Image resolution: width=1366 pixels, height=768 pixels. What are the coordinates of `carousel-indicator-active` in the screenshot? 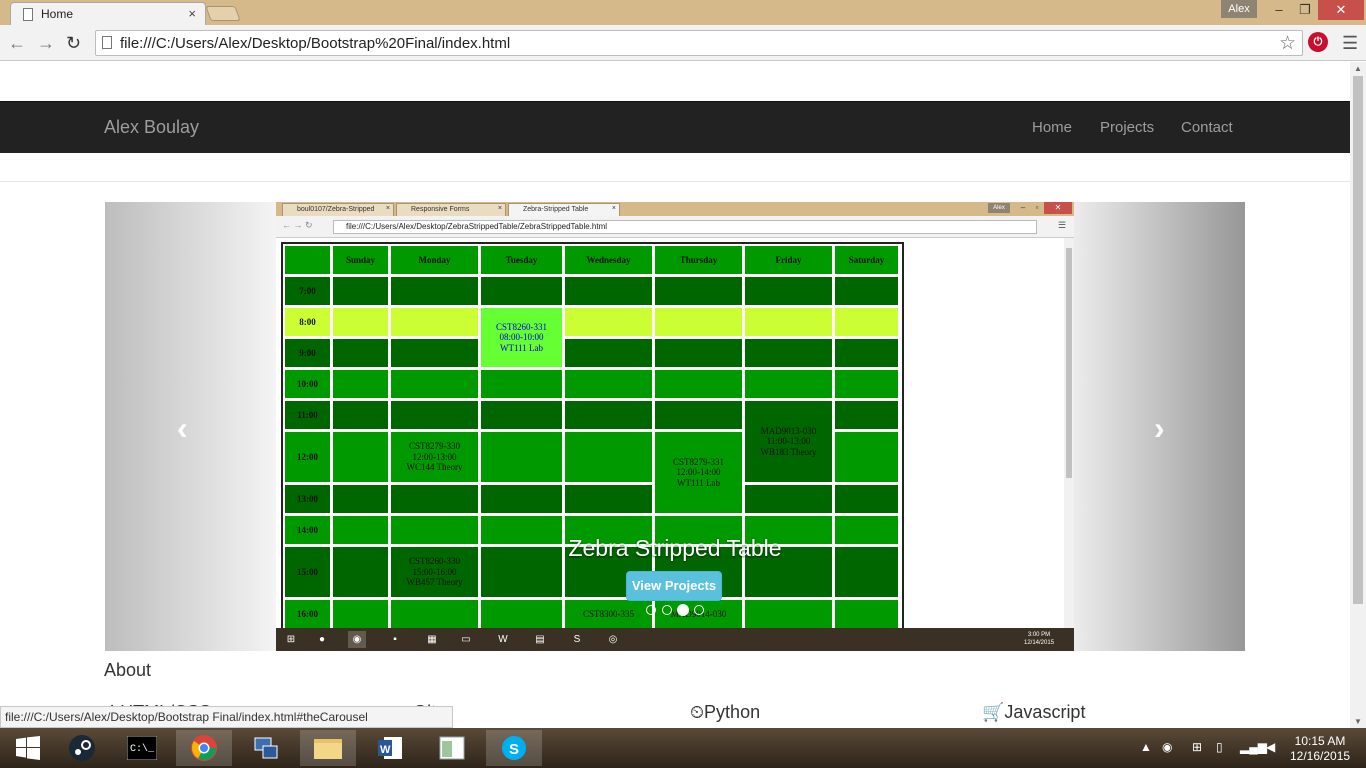 It's located at (683, 610).